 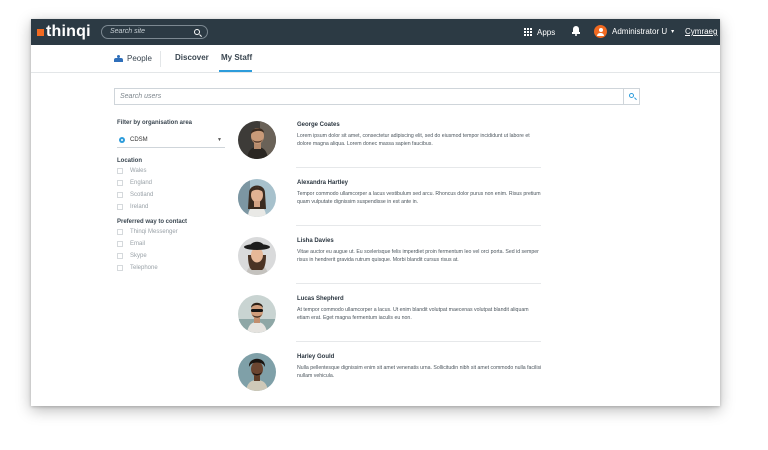 What do you see at coordinates (171, 256) in the screenshot?
I see `contact-option-skype: Skype` at bounding box center [171, 256].